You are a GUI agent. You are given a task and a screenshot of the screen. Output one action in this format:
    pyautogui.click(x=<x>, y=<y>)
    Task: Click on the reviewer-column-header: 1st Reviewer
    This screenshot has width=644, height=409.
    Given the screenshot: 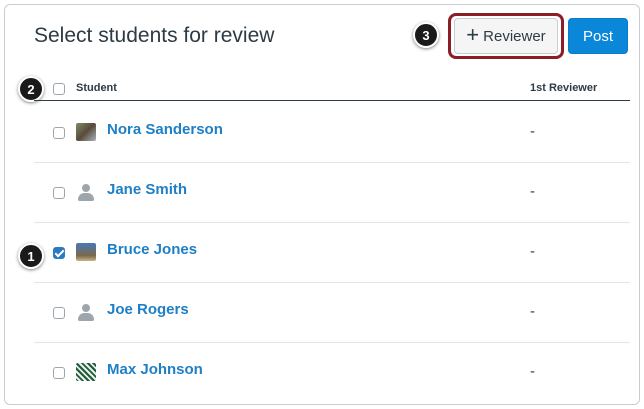 What is the action you would take?
    pyautogui.click(x=564, y=88)
    